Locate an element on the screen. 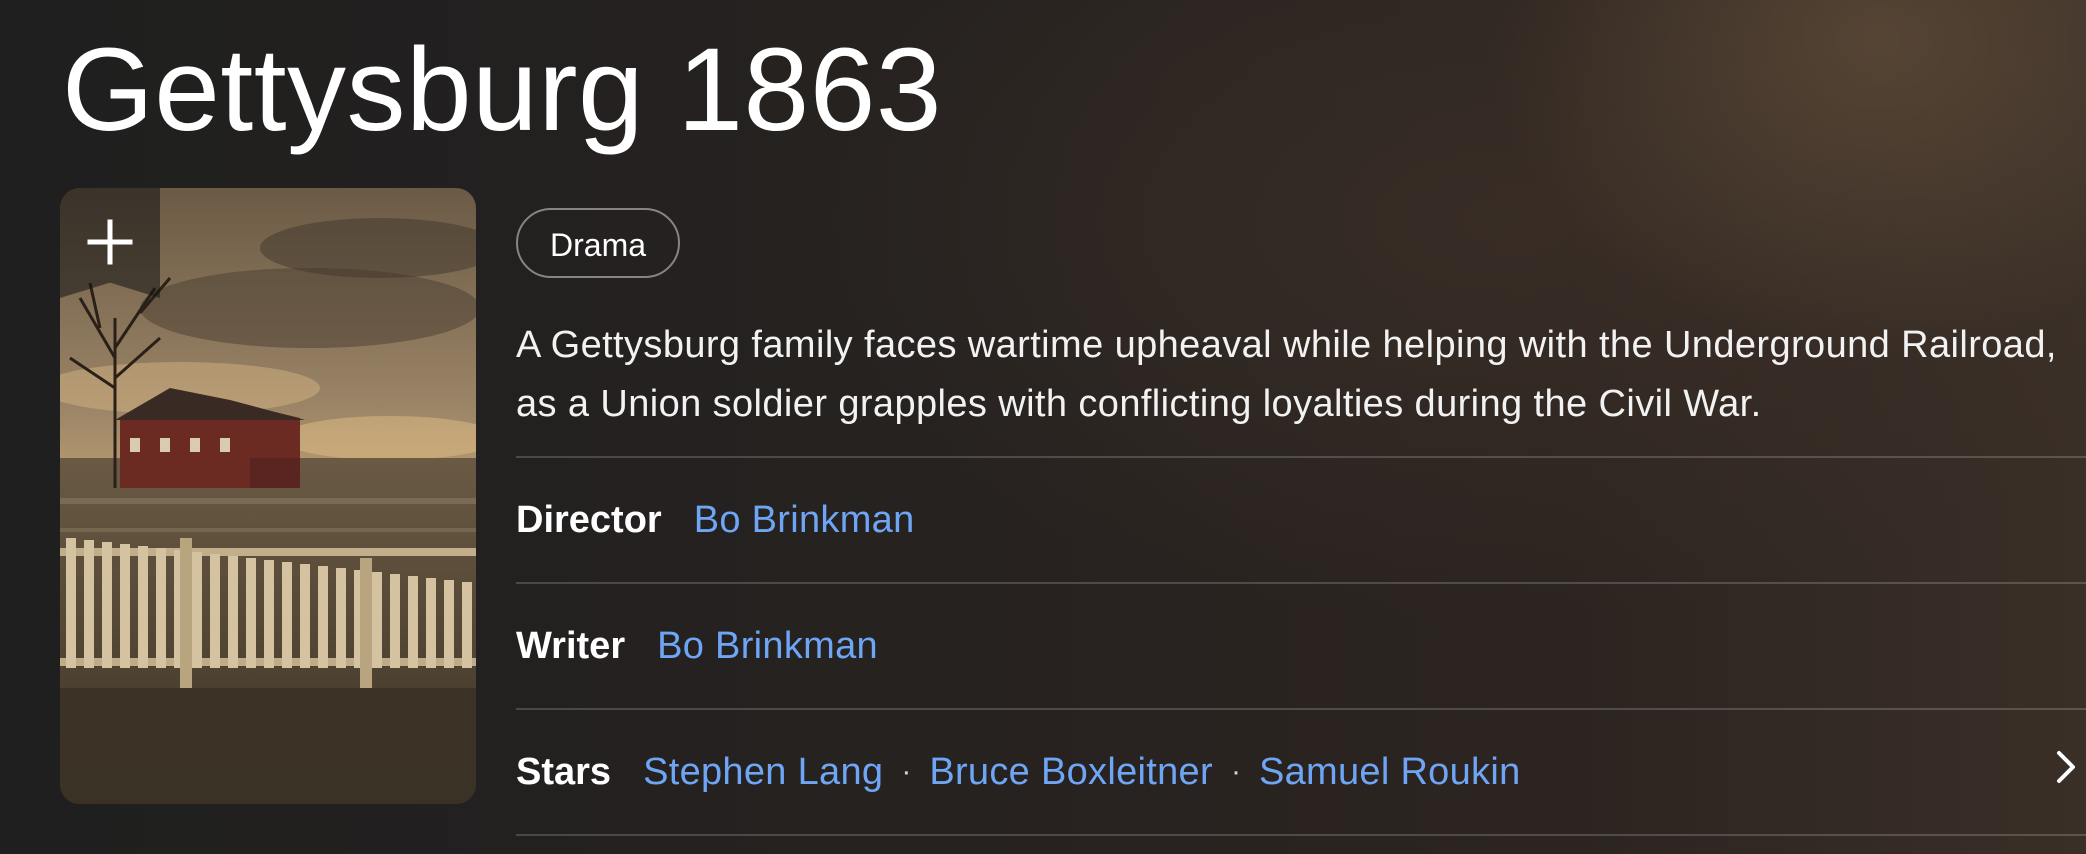 The width and height of the screenshot is (2086, 854). star-link-1: Stephen Lang is located at coordinates (763, 772).